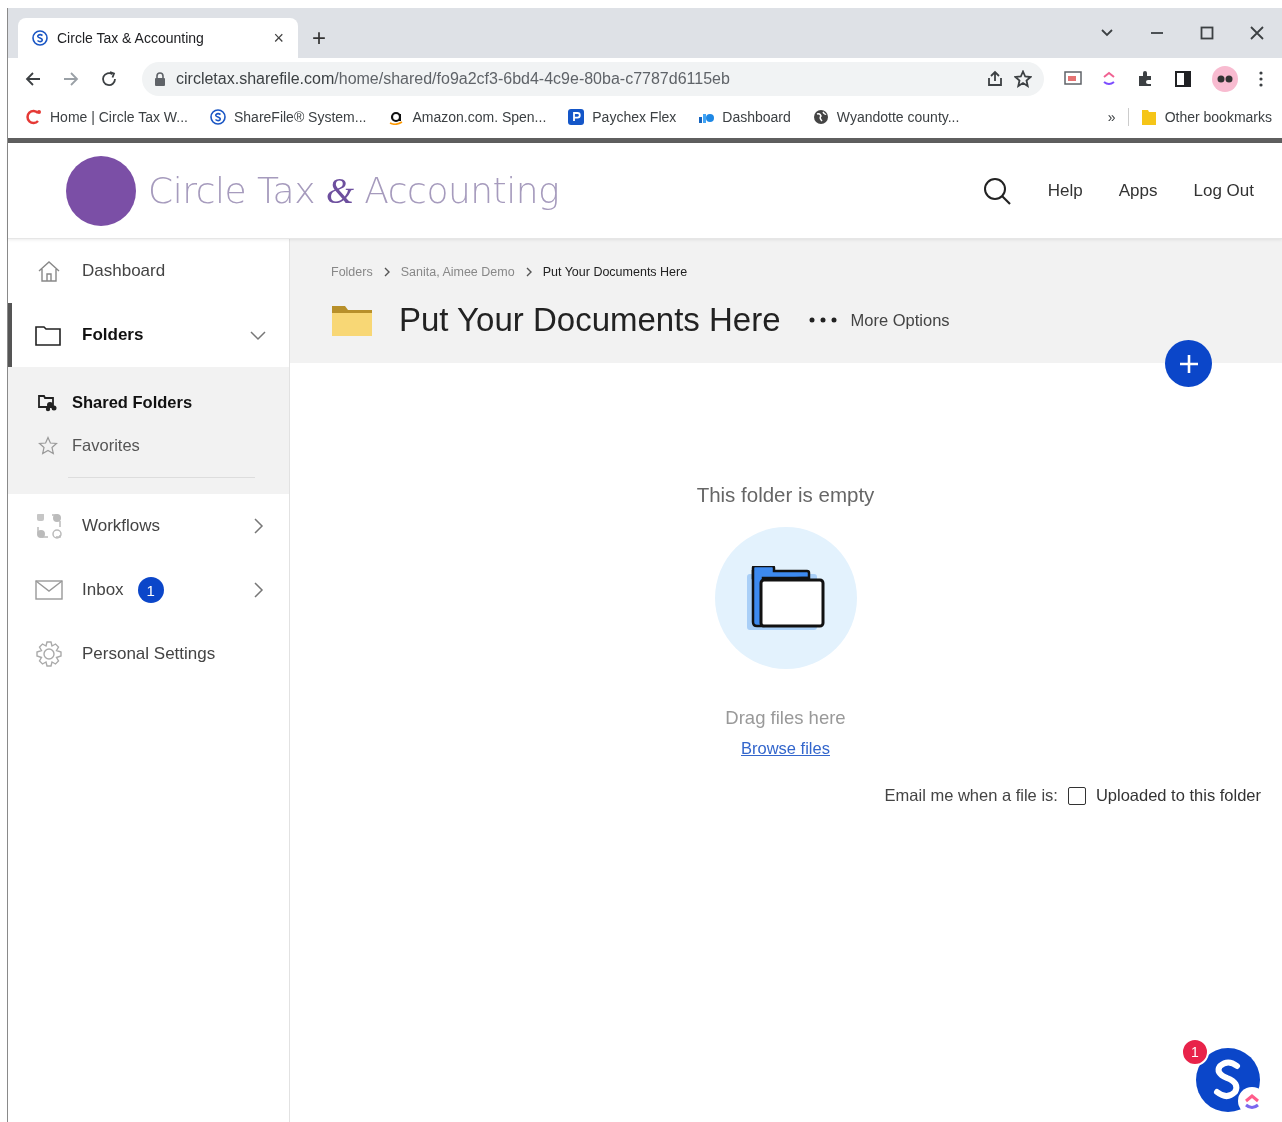 Image resolution: width=1282 pixels, height=1122 pixels. Describe the element at coordinates (49, 654) in the screenshot. I see `gear-icon` at that location.